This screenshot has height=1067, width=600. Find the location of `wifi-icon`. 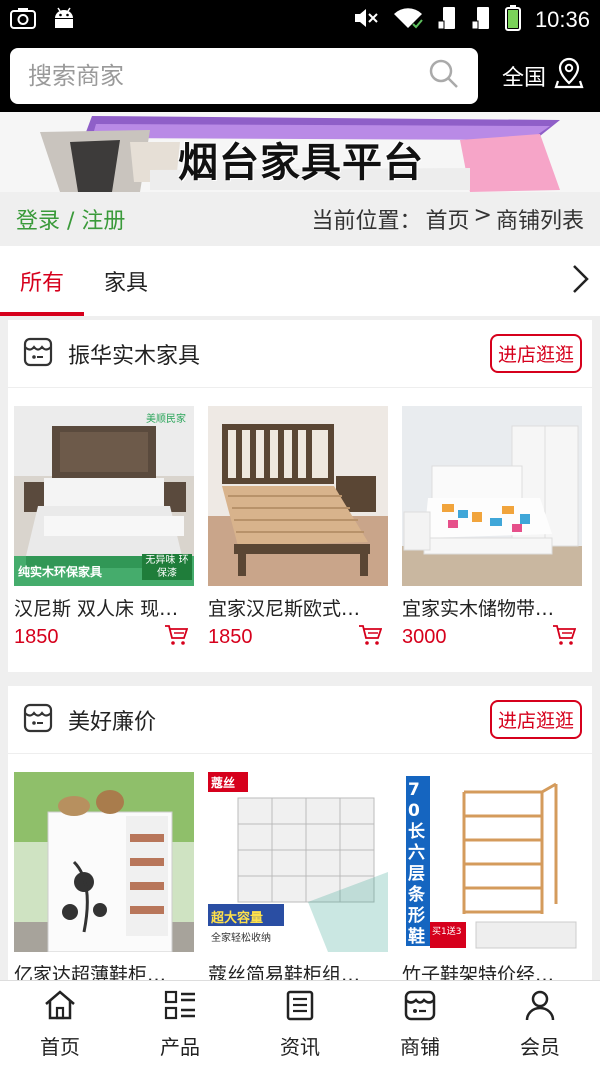

wifi-icon is located at coordinates (408, 20).